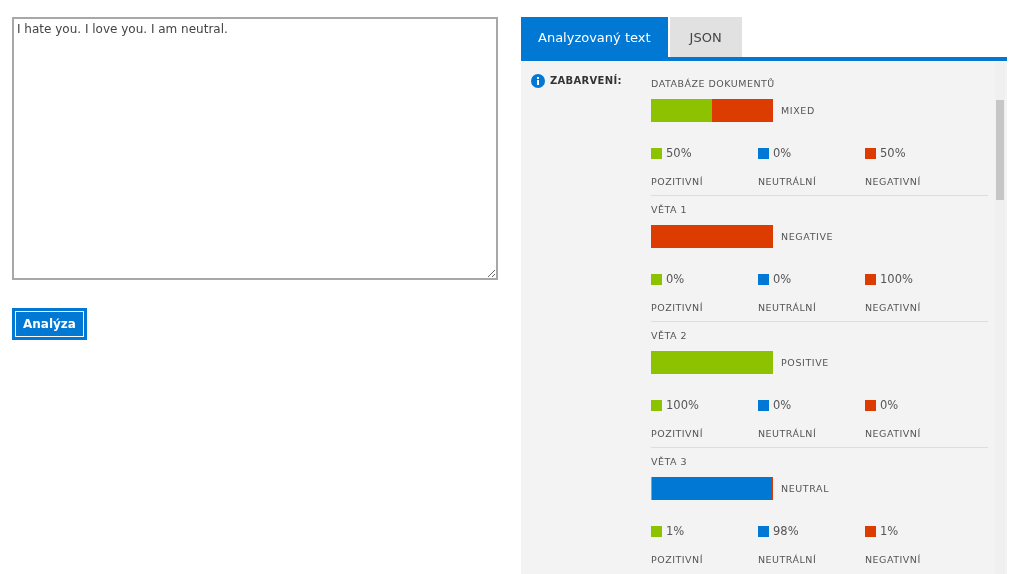 Image resolution: width=1024 pixels, height=574 pixels. I want to click on section-title: DATABÁZE DOKUMENTŮ, so click(713, 84).